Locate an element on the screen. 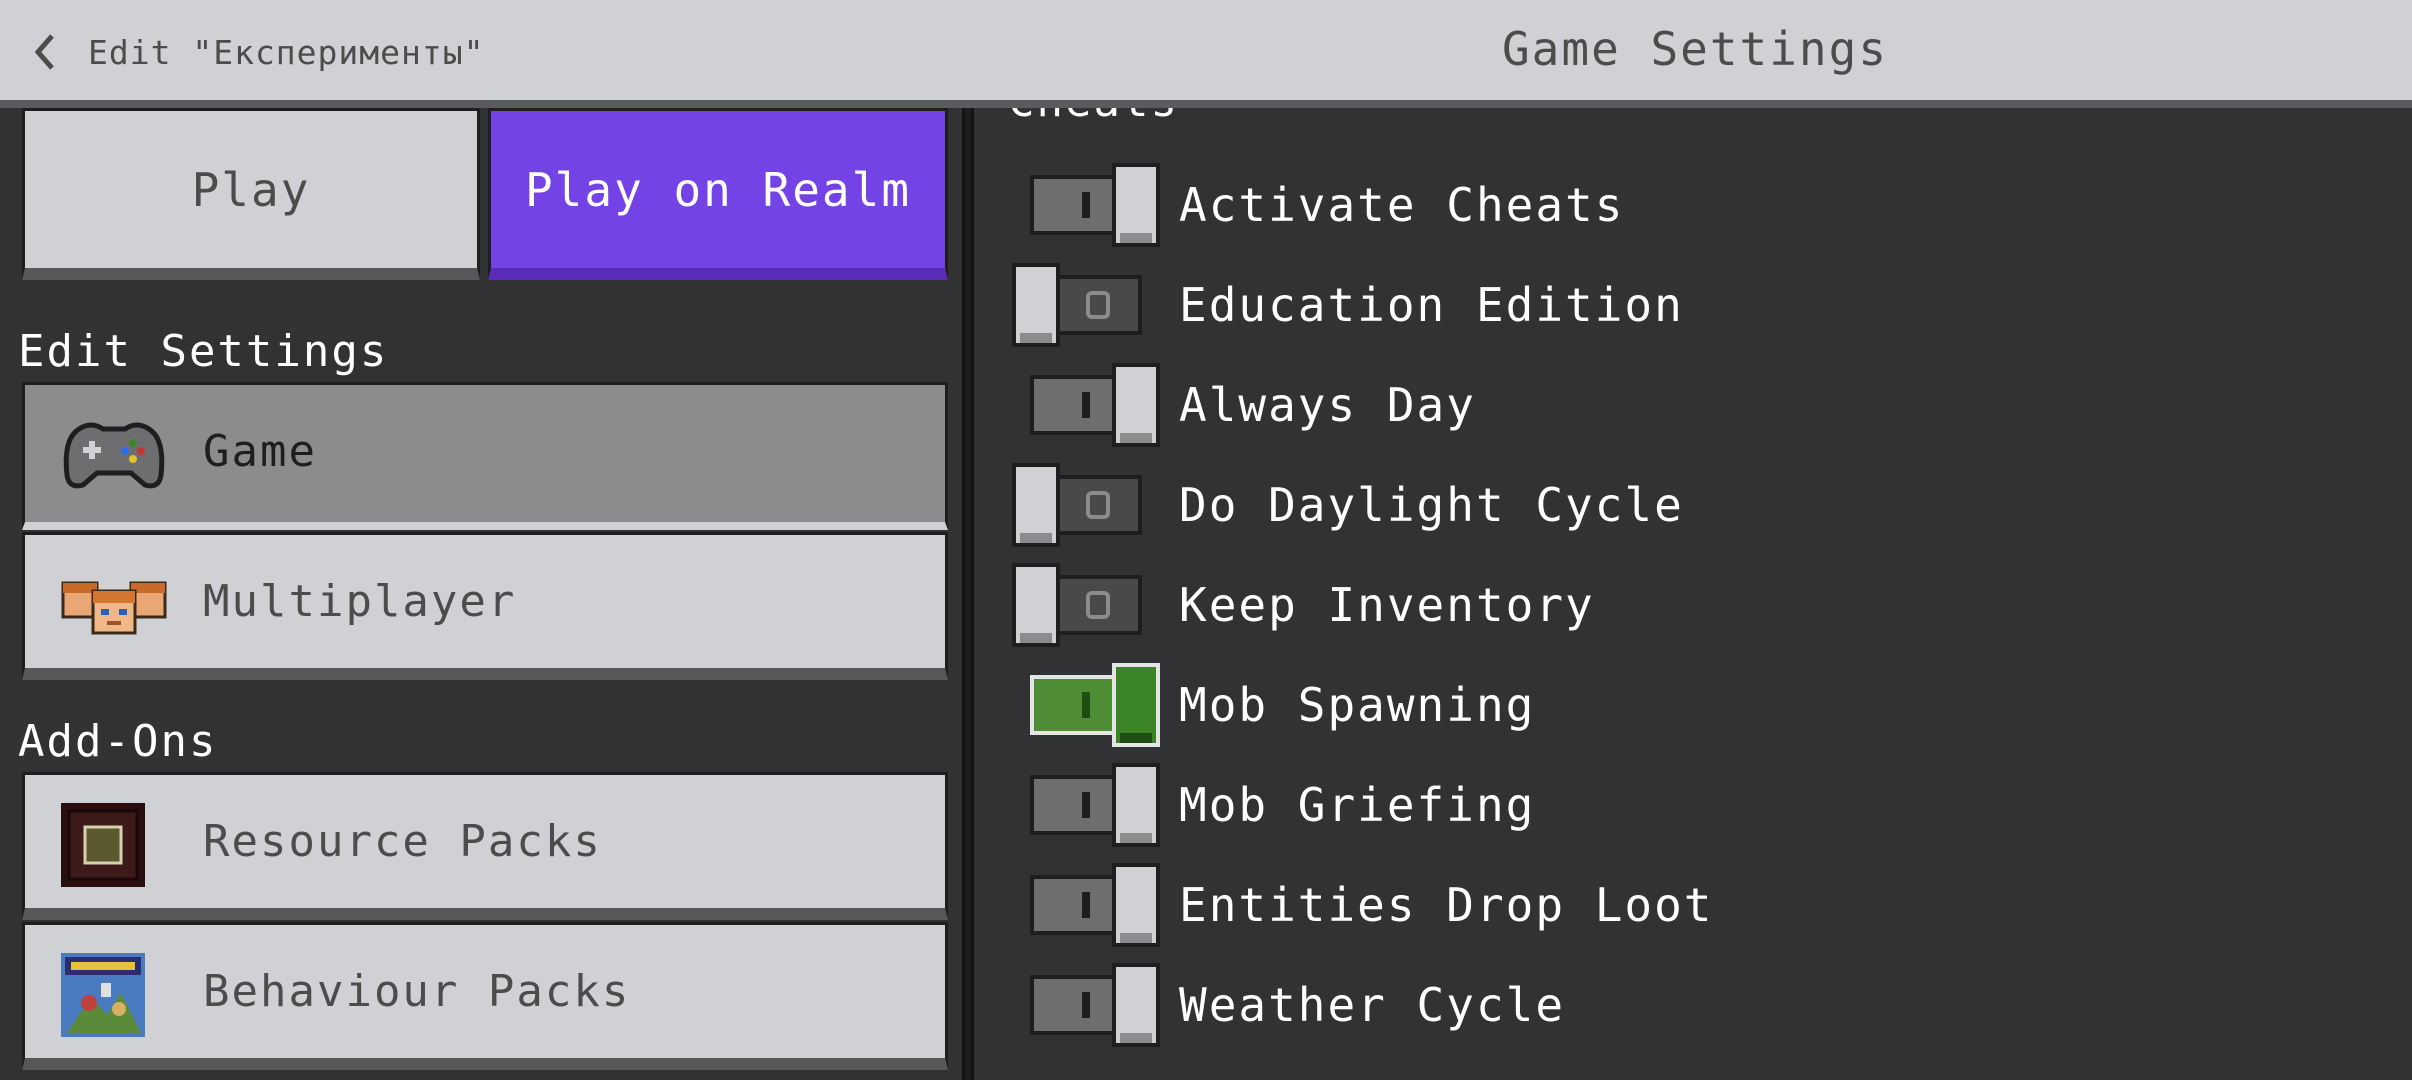 Image resolution: width=2412 pixels, height=1080 pixels. back-button-label: Edit "Експерименты" is located at coordinates (286, 52).